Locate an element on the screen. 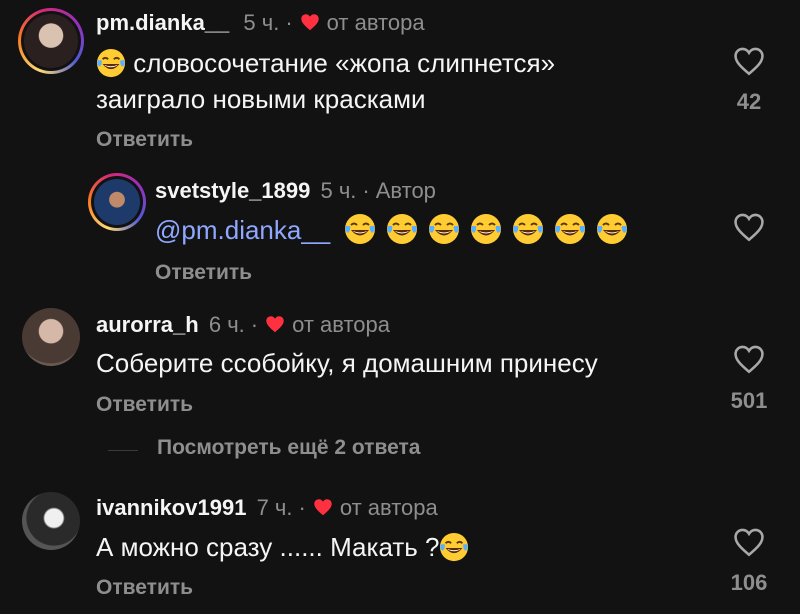 The height and width of the screenshot is (614, 800). timestamp: 6 ч. is located at coordinates (226, 324).